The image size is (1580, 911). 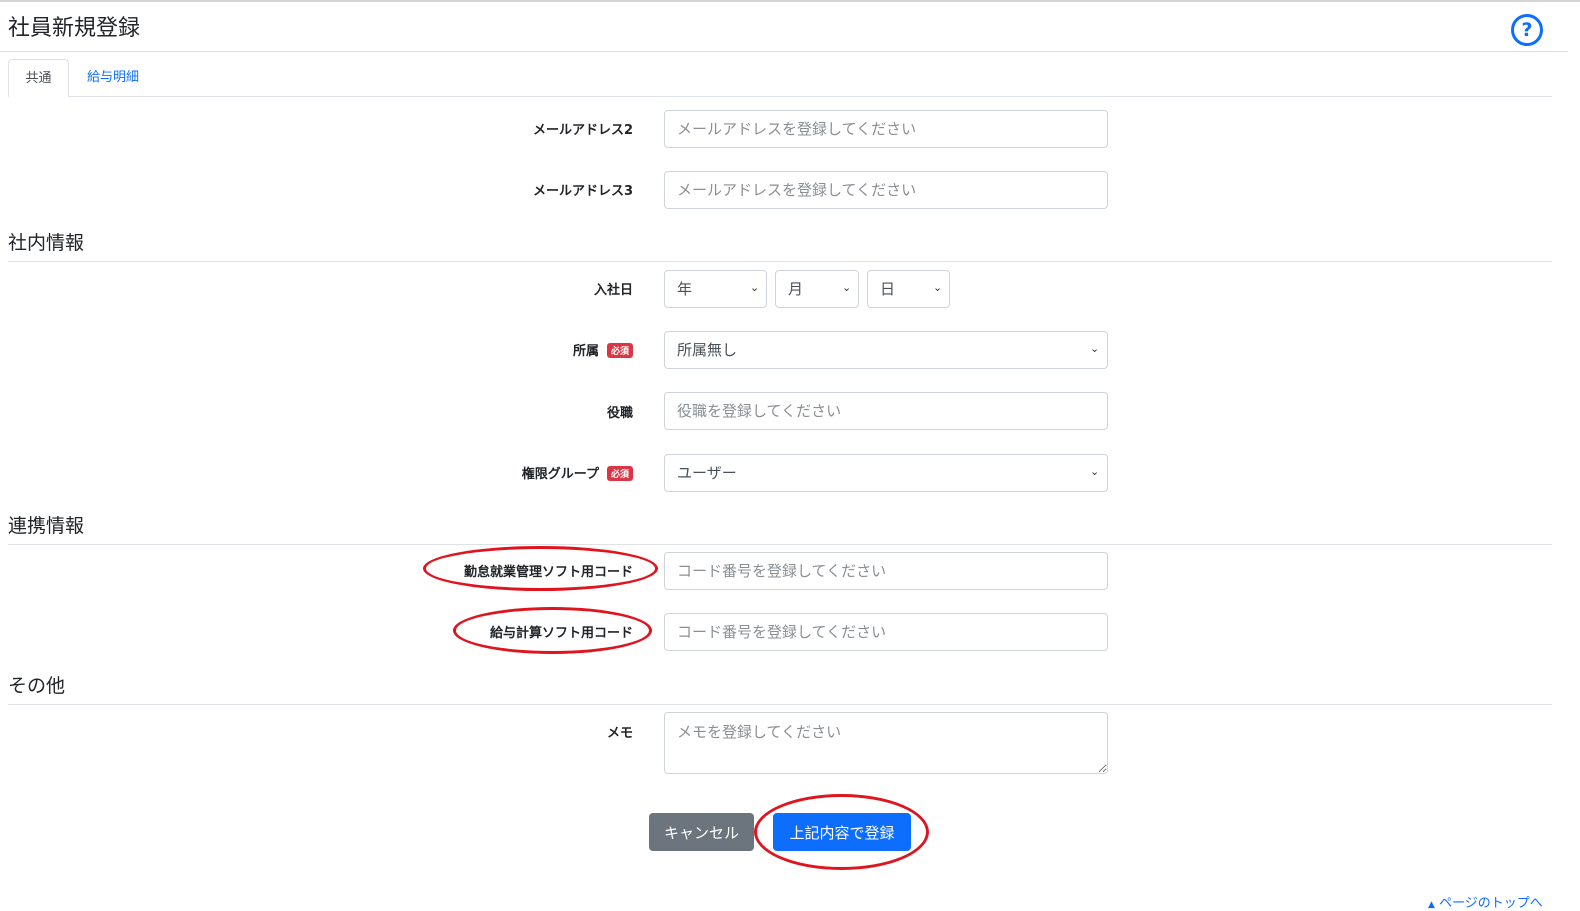 What do you see at coordinates (585, 351) in the screenshot?
I see `department-label-text: 所属` at bounding box center [585, 351].